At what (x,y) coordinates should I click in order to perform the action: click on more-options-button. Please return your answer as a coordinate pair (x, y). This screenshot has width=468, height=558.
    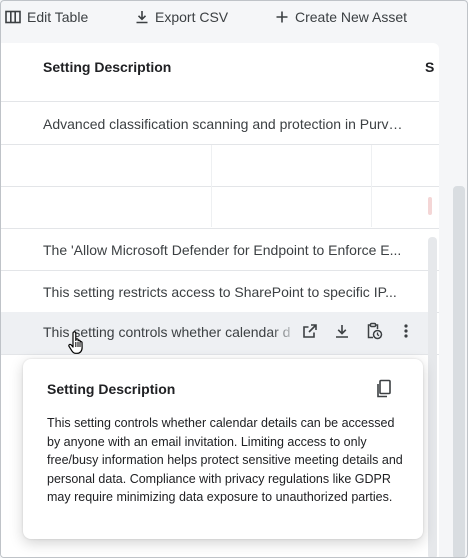
    Looking at the image, I should click on (406, 333).